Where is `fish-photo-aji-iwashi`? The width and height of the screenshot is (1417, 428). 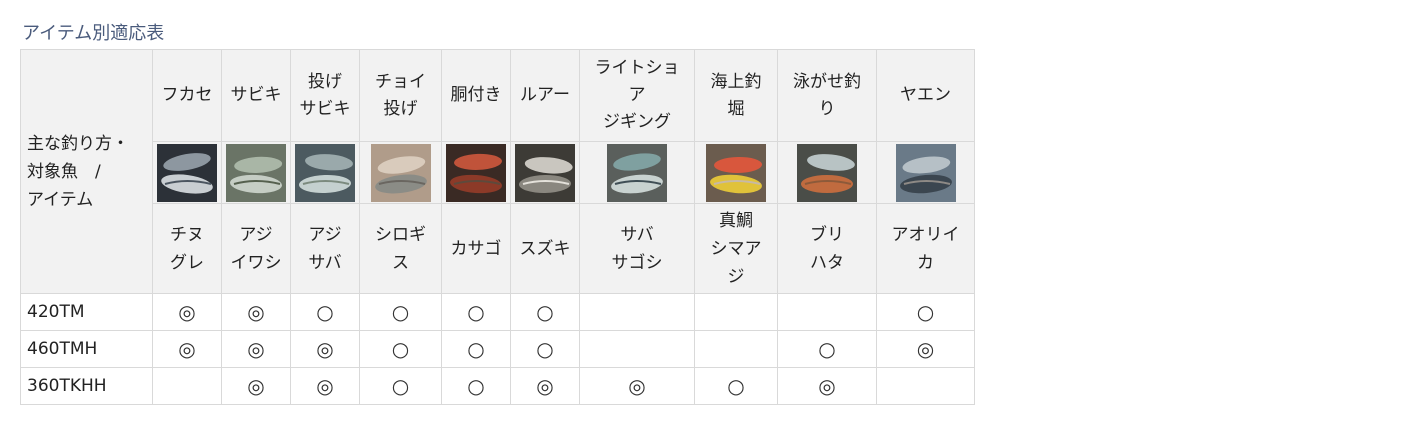
fish-photo-aji-iwashi is located at coordinates (256, 172).